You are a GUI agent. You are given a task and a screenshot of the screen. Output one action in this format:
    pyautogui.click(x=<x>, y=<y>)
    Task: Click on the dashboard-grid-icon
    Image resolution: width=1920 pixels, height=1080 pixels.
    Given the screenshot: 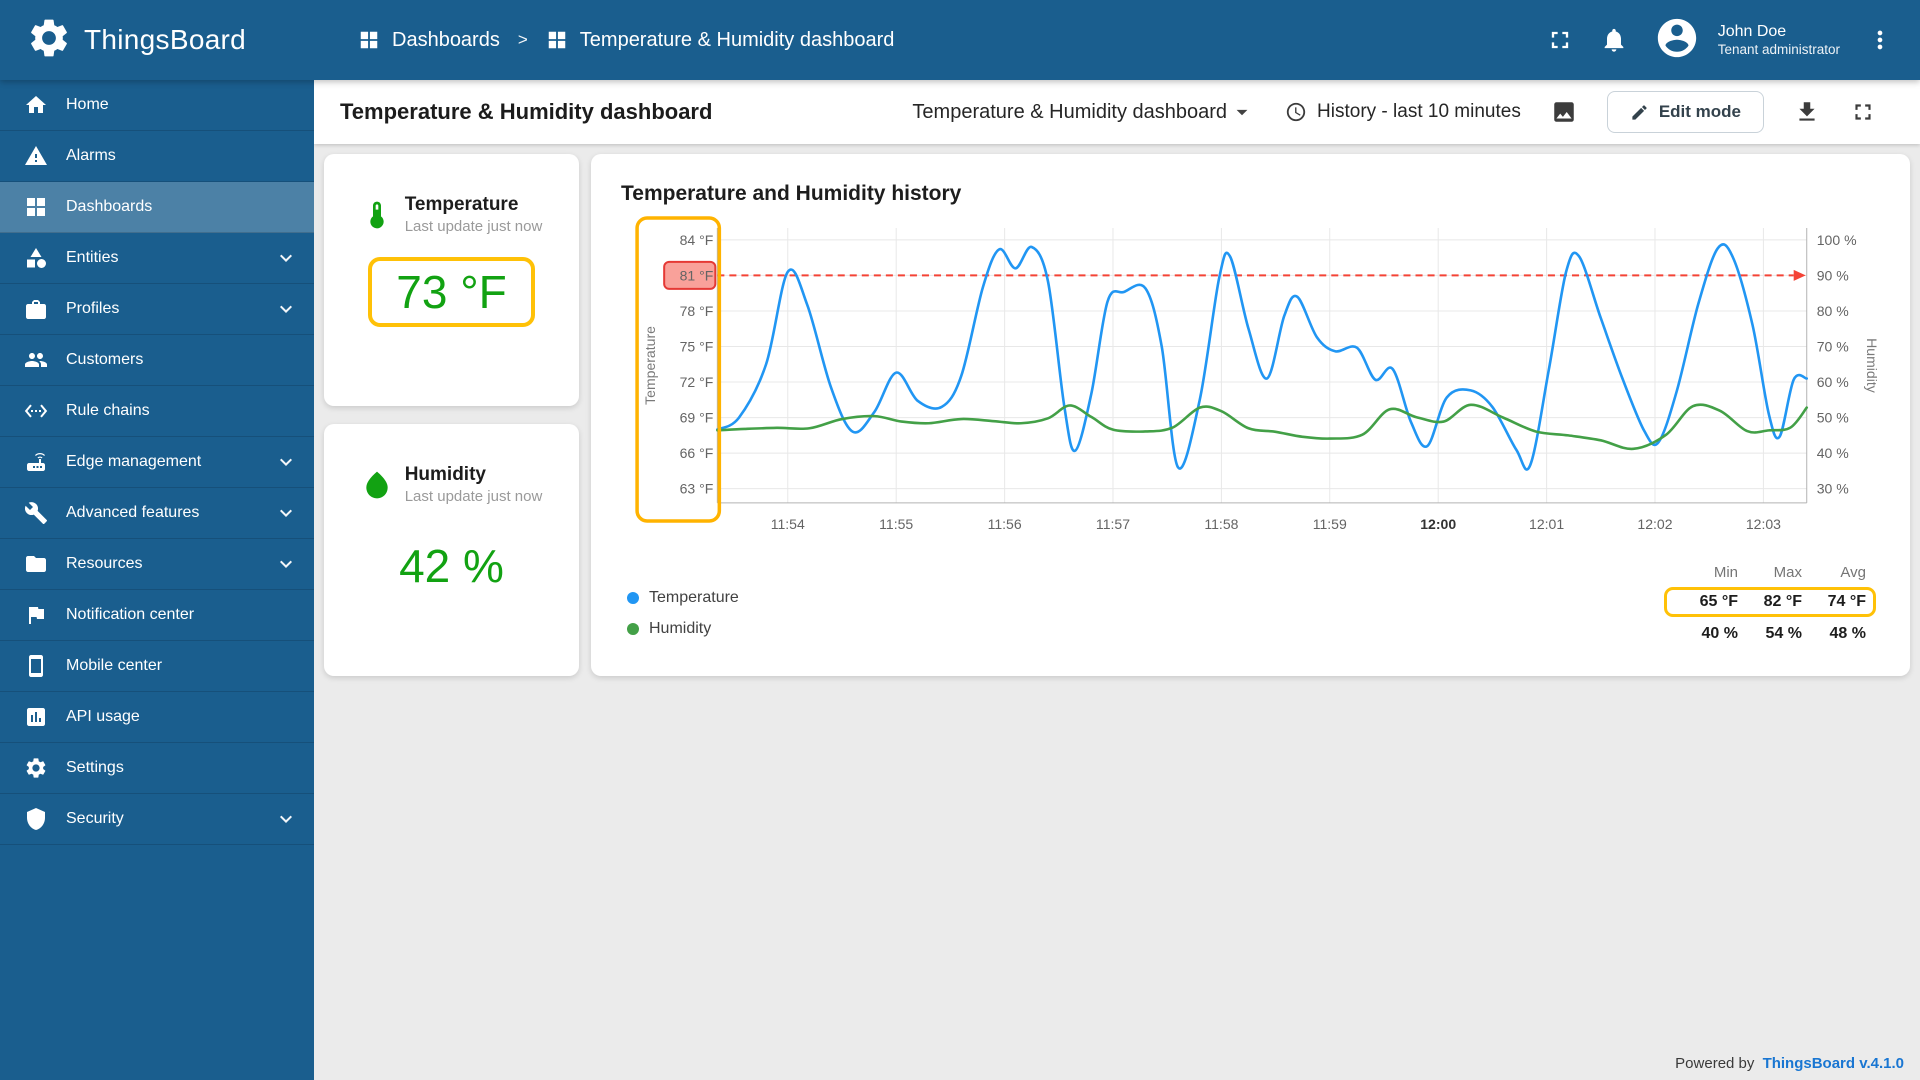 What is the action you would take?
    pyautogui.click(x=557, y=40)
    